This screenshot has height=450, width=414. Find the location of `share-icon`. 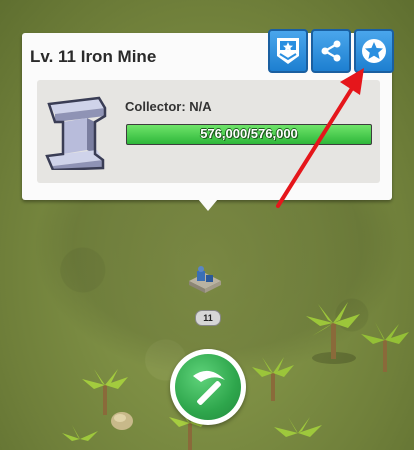

share-icon is located at coordinates (331, 51).